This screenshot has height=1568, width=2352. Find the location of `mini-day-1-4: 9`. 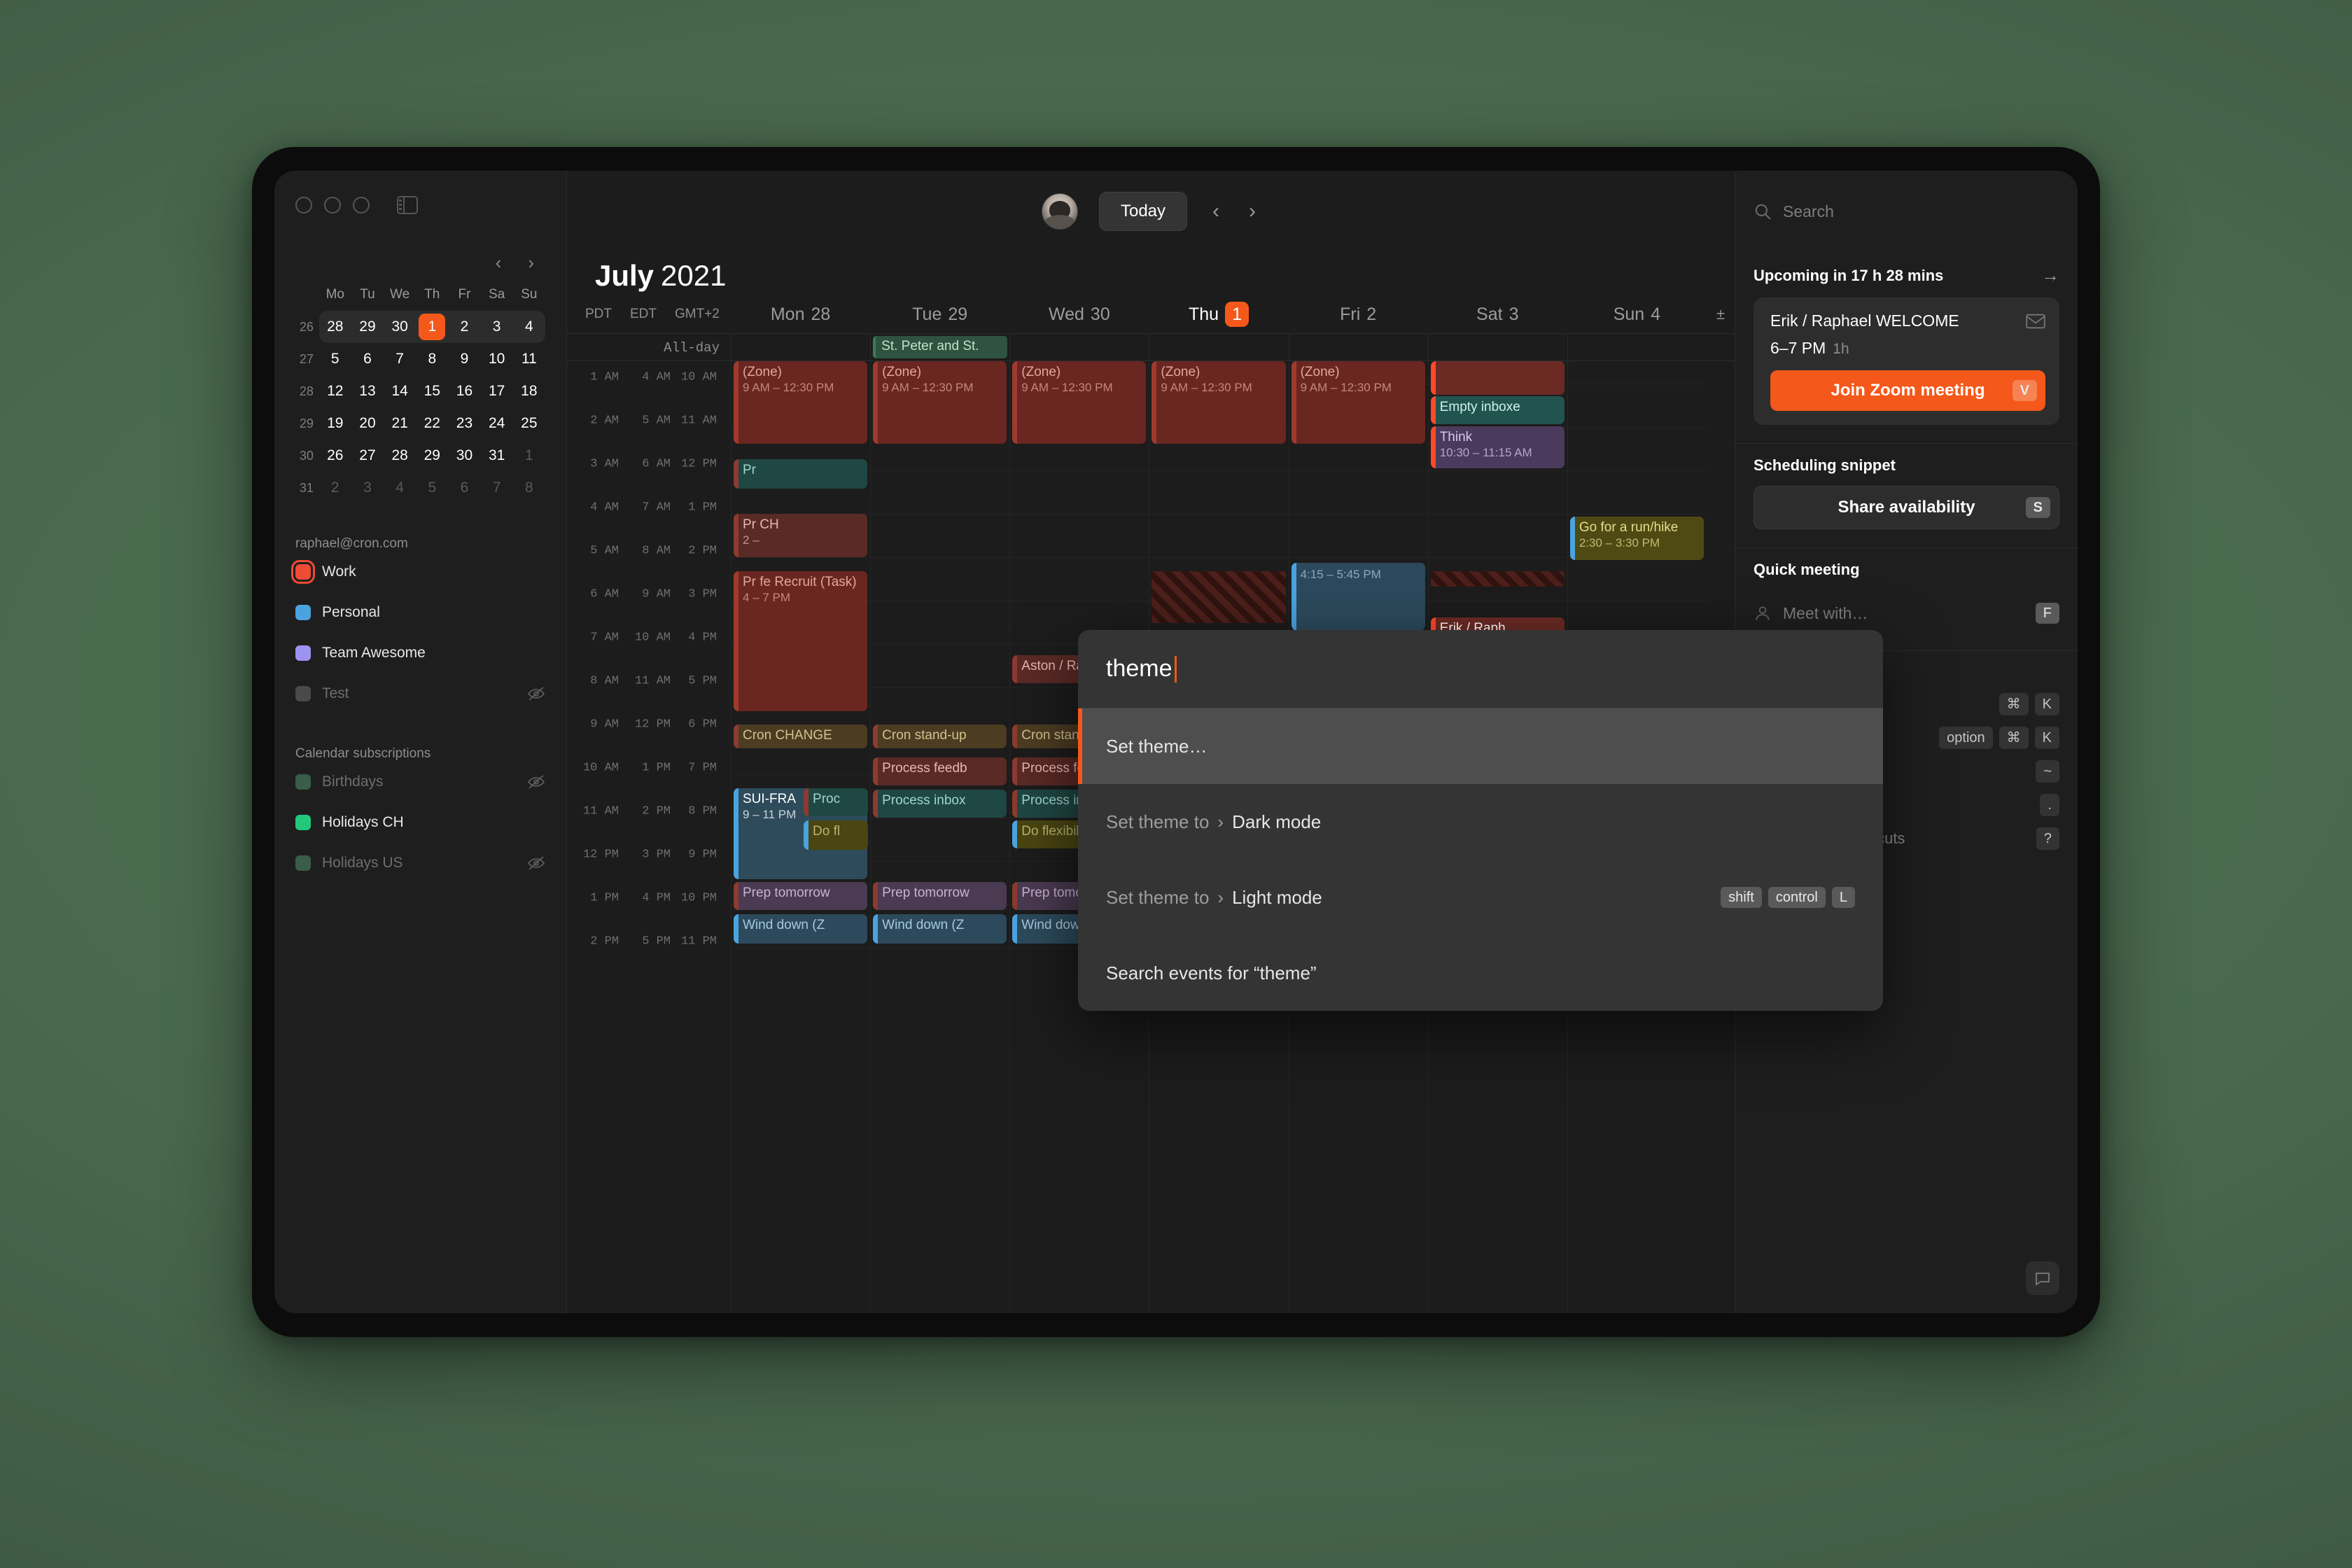

mini-day-1-4: 9 is located at coordinates (464, 359).